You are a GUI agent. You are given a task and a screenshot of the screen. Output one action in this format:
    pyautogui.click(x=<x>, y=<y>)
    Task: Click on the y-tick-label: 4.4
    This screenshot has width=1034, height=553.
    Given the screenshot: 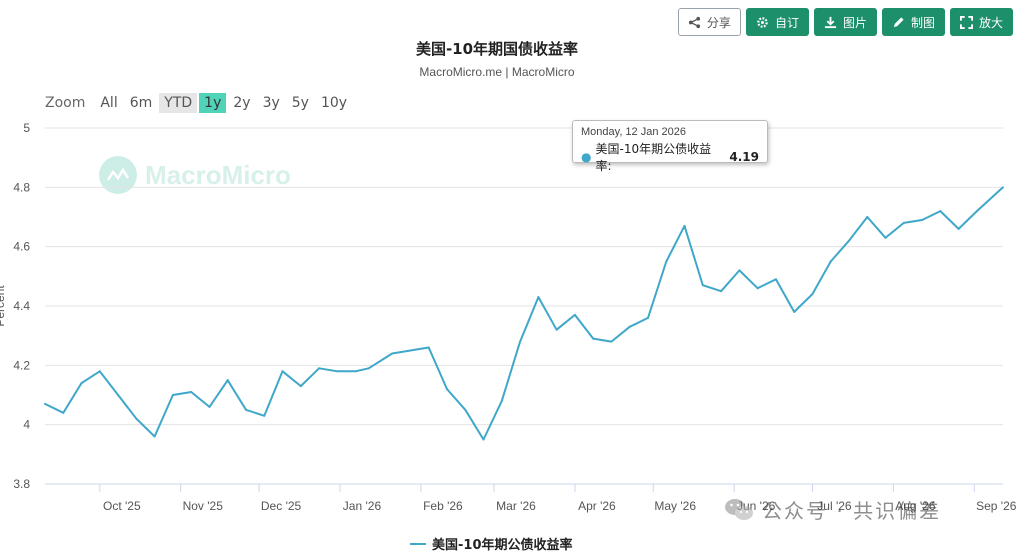 What is the action you would take?
    pyautogui.click(x=21, y=306)
    